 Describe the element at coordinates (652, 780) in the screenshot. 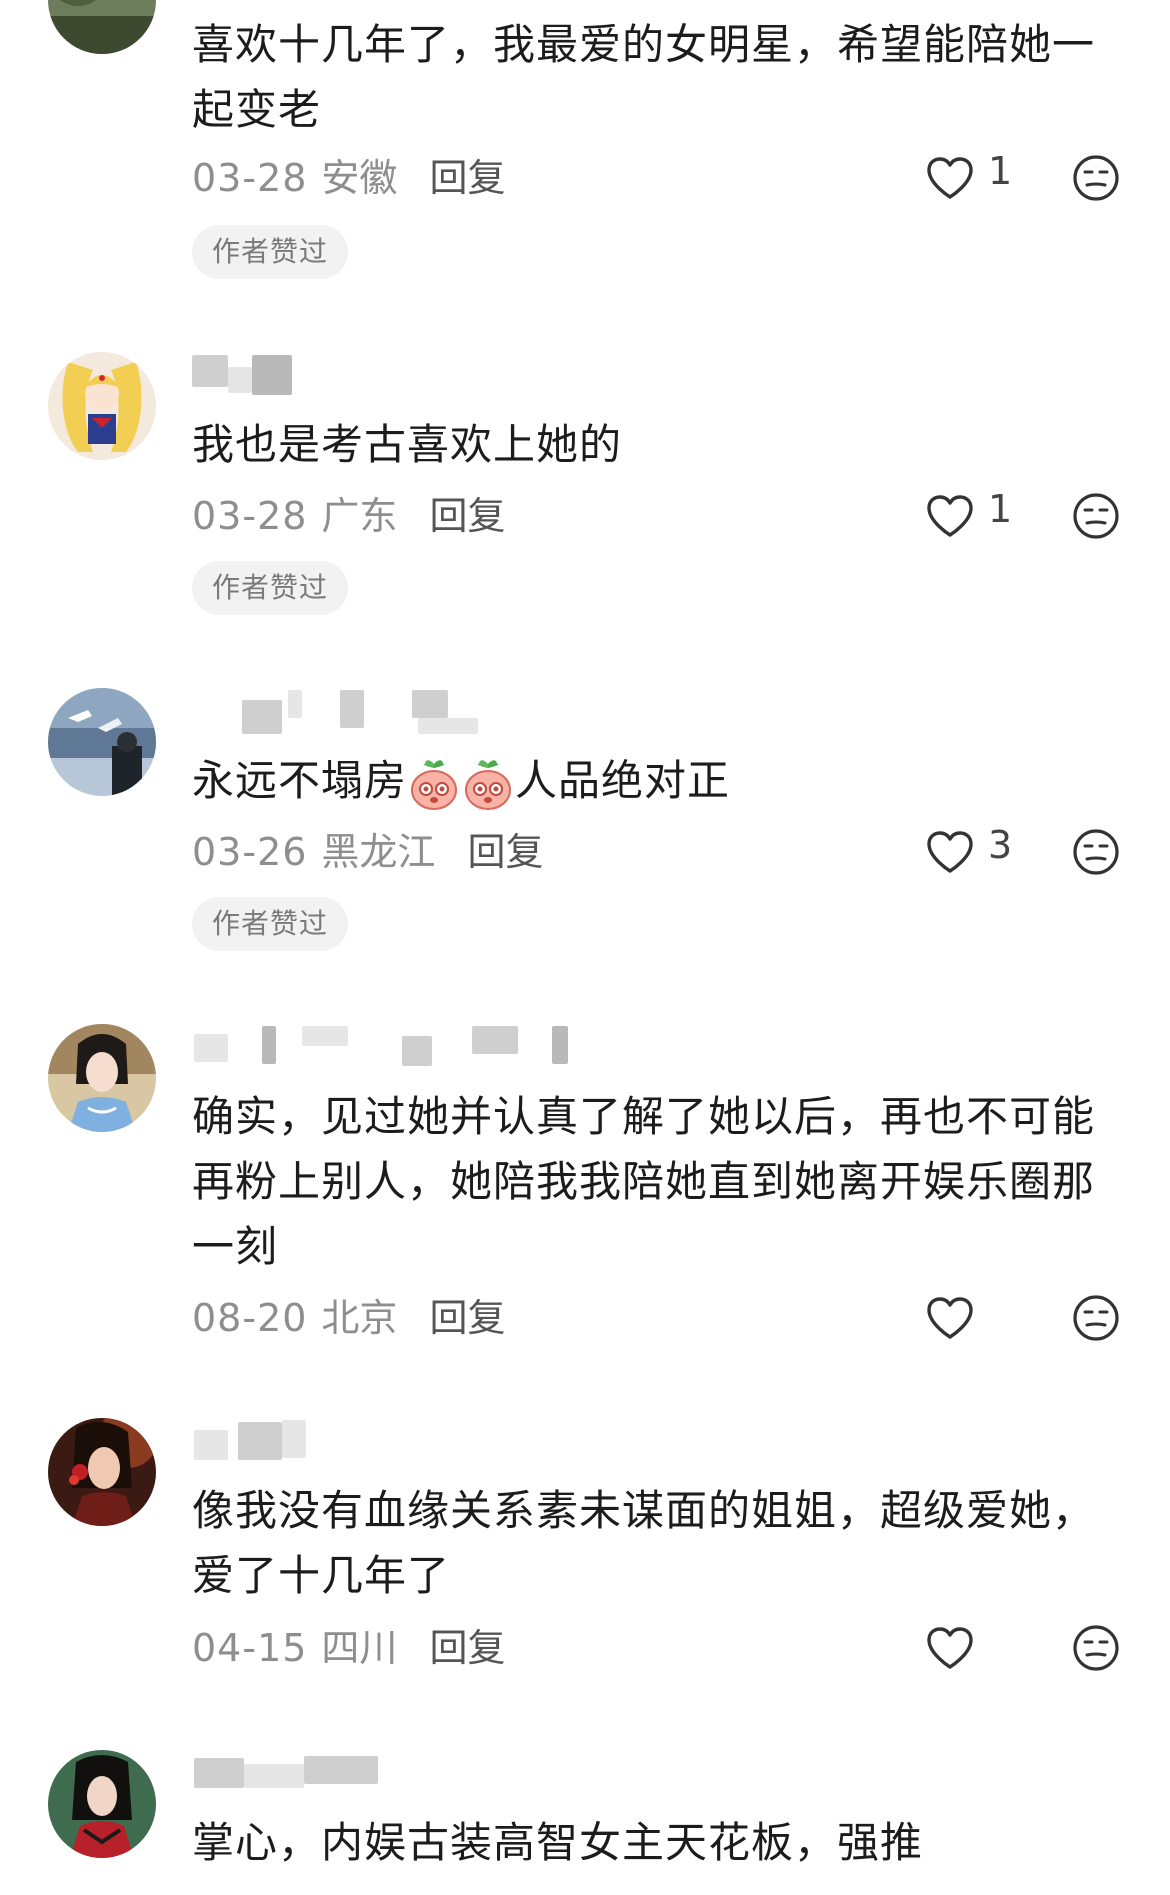

I see `comment-text: 永远不塌房 人品绝对正` at that location.